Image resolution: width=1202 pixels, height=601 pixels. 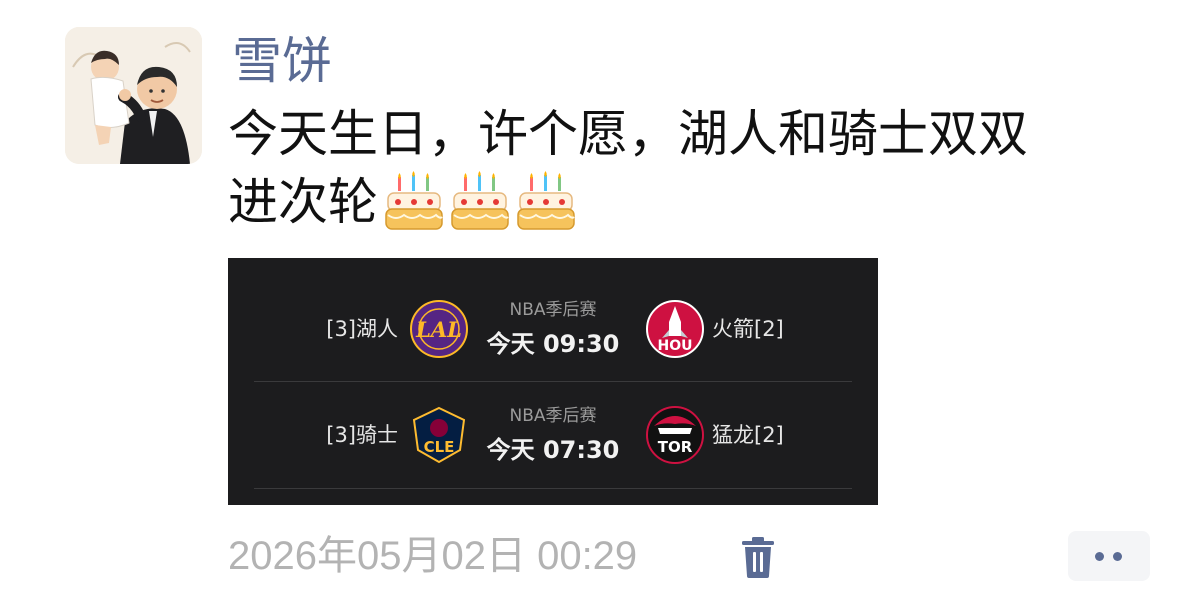 I want to click on match-time: 今天 07:30, so click(x=553, y=450).